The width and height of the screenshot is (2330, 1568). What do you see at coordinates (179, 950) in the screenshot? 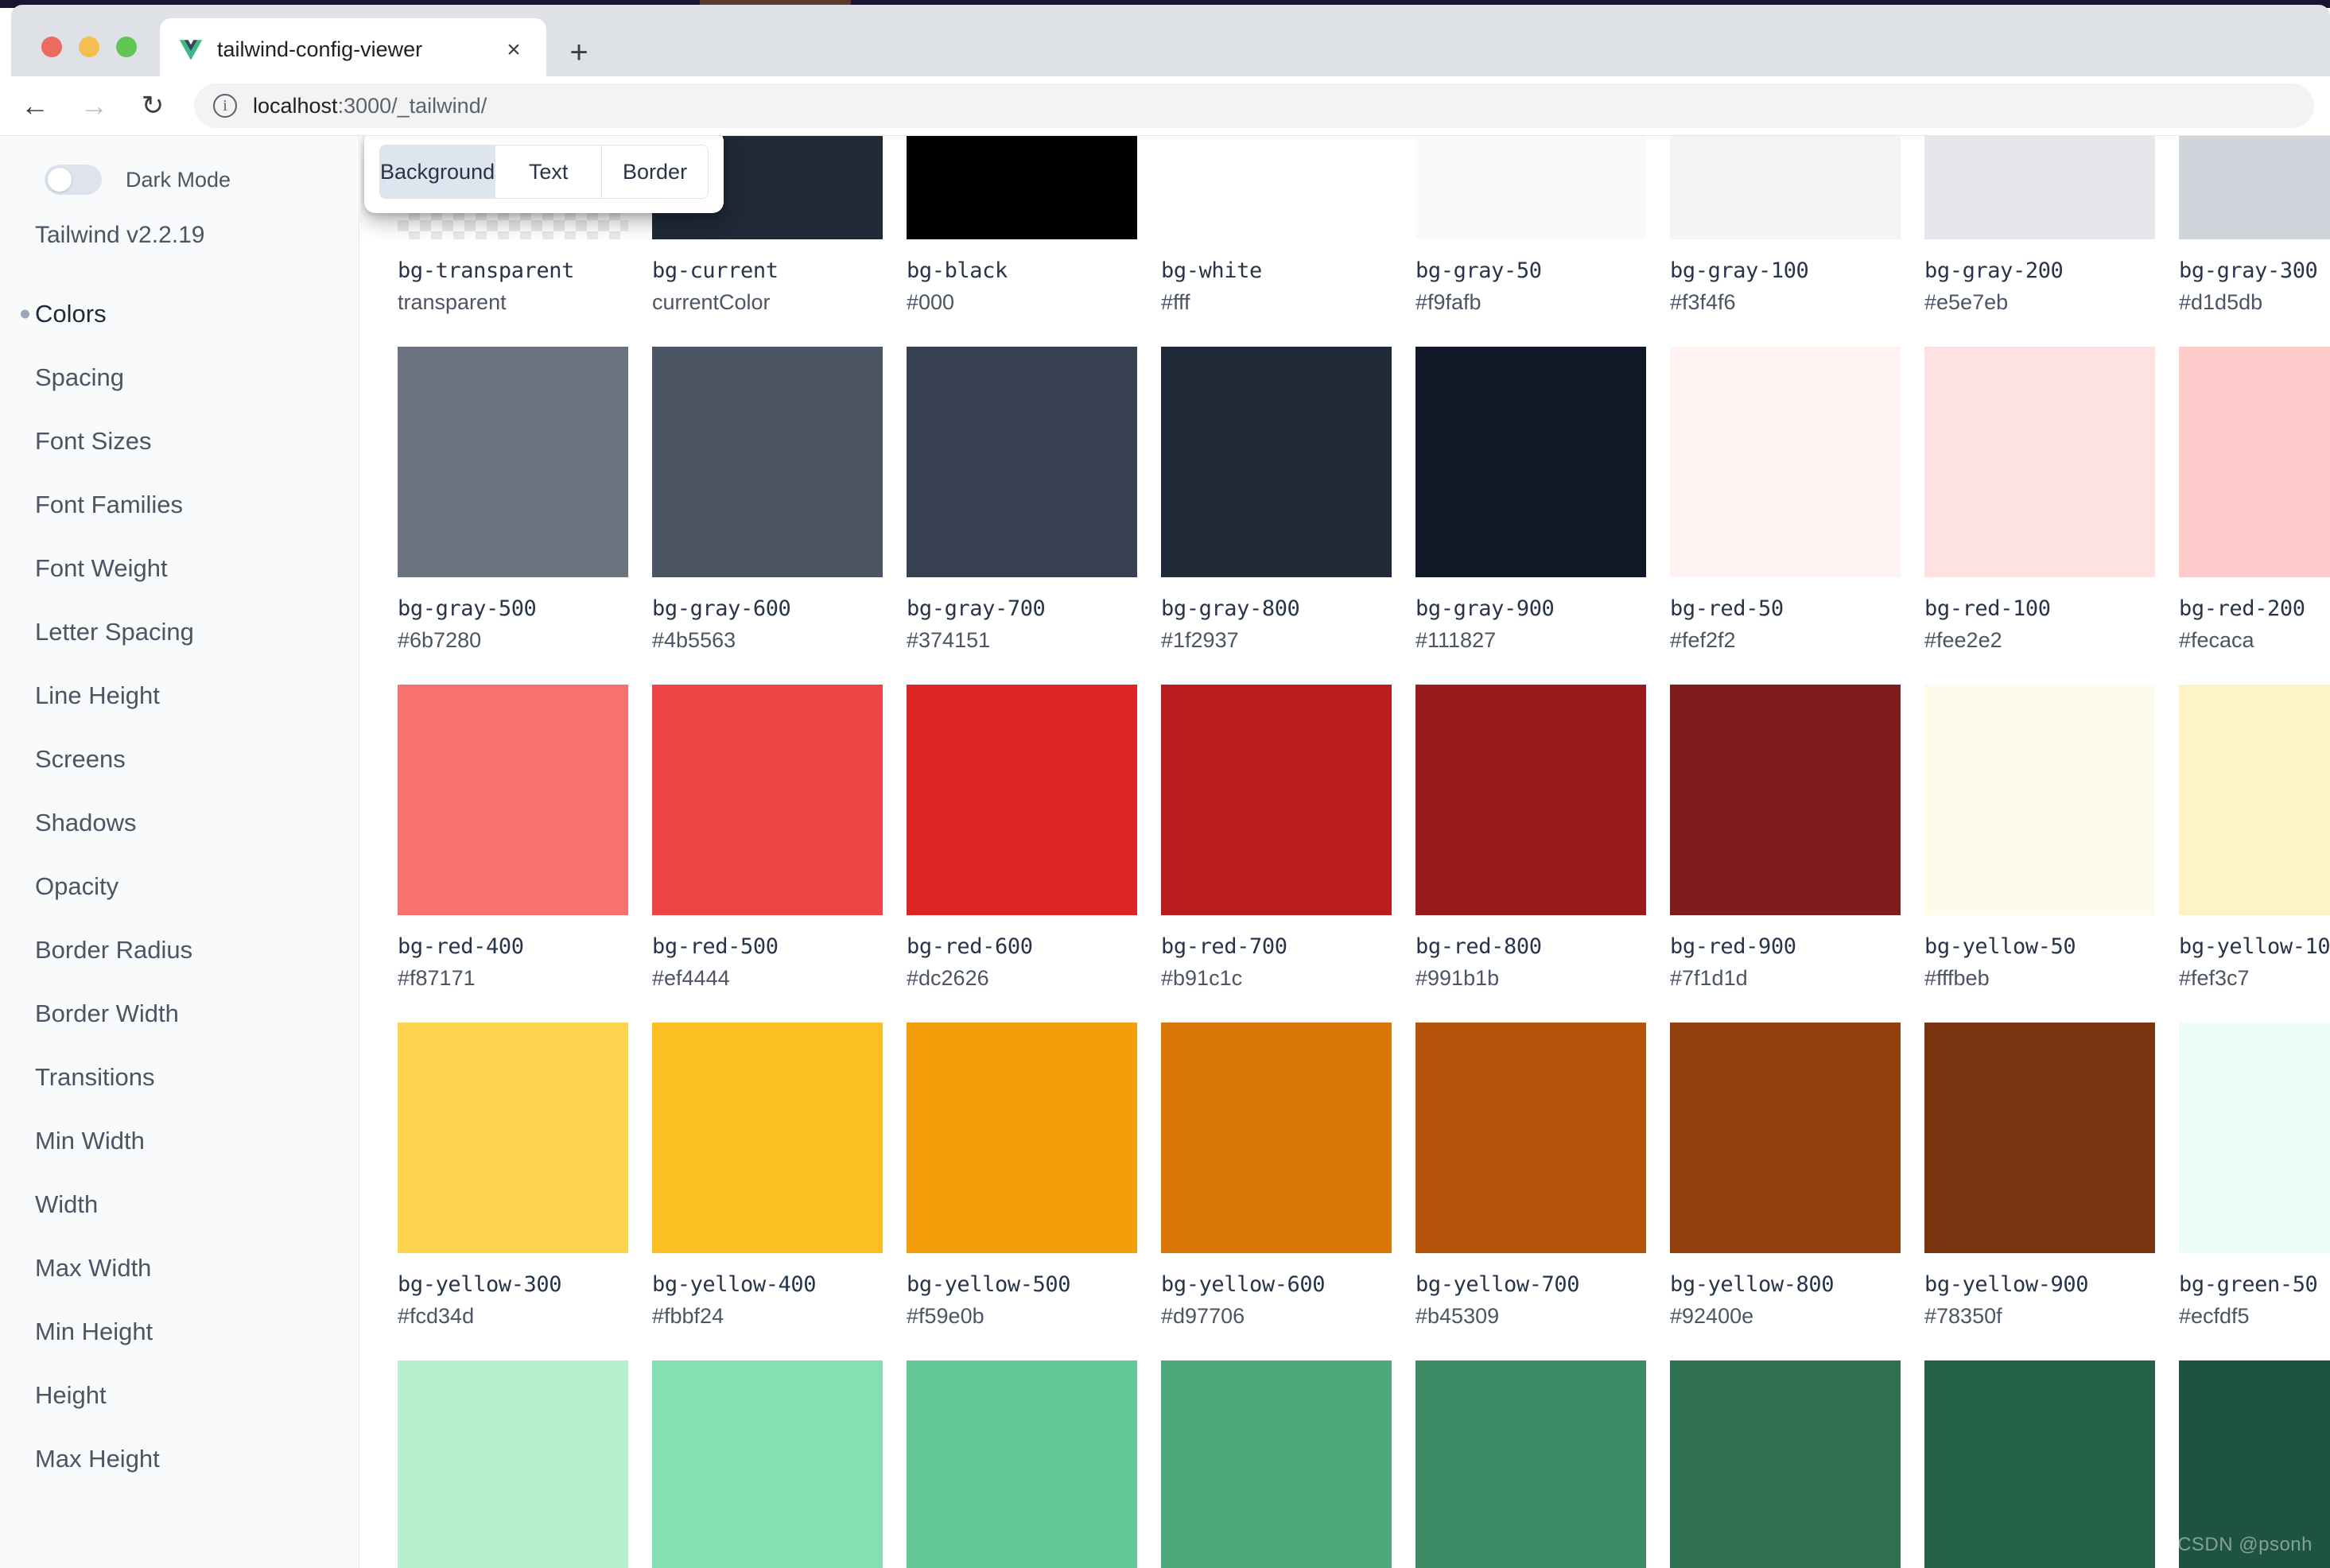
I see `sidebar-item-border-radius: Border Radius` at bounding box center [179, 950].